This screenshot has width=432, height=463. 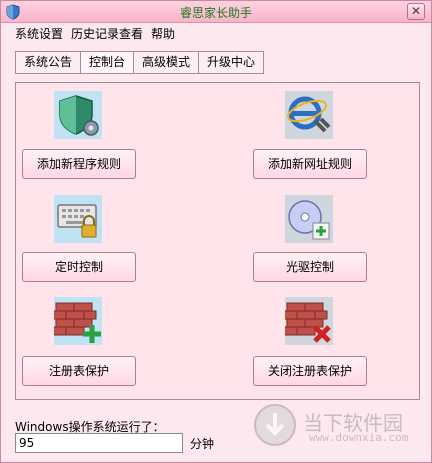 I want to click on menu-bar: 系统设置 历史记录查看 帮助, so click(x=95, y=34).